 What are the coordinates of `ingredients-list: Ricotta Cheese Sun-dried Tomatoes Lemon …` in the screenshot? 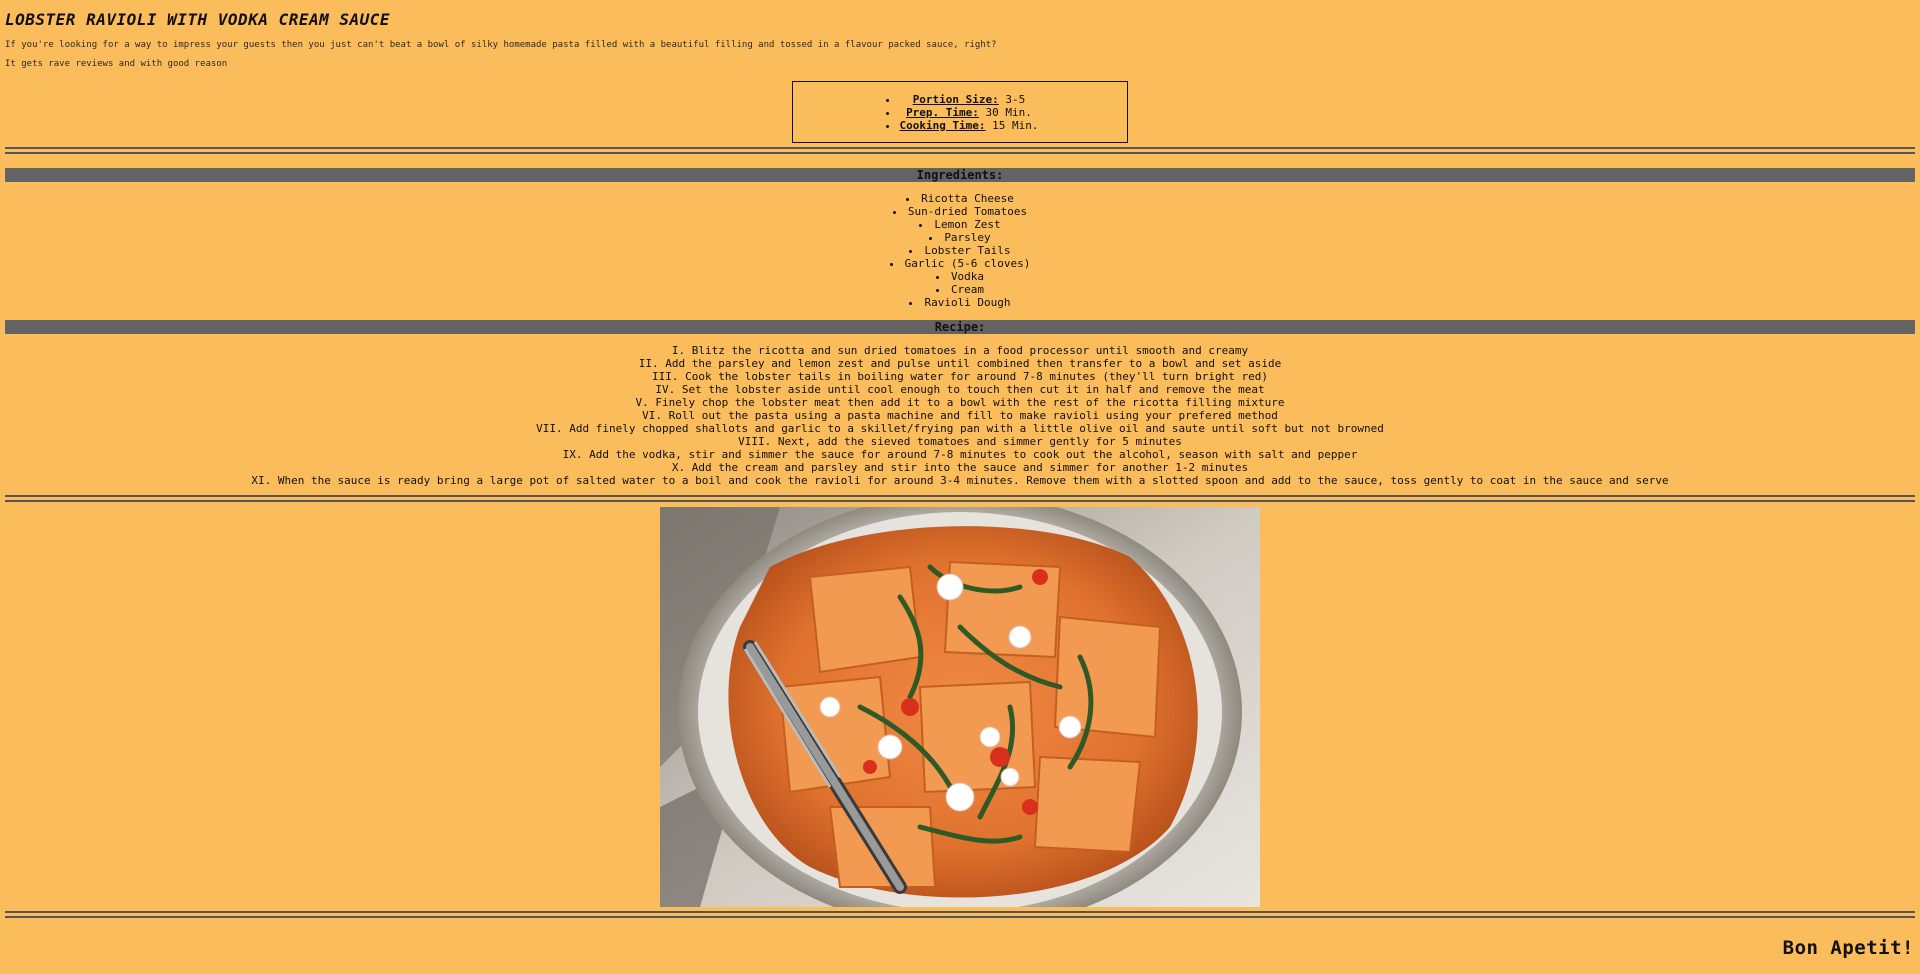 It's located at (960, 250).